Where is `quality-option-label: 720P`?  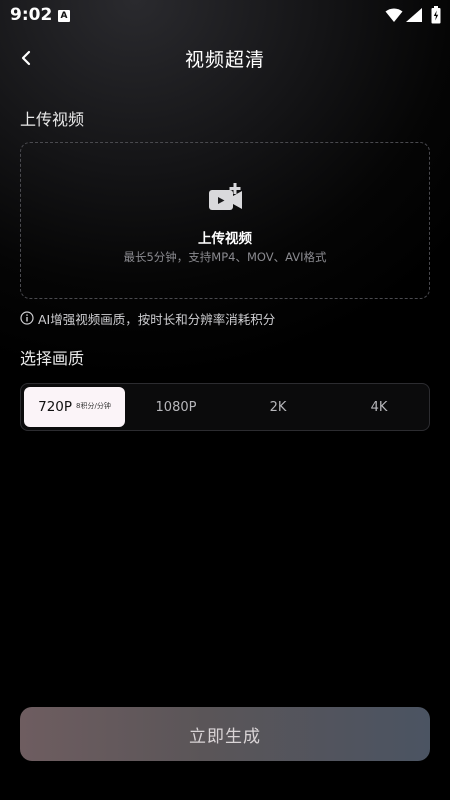 quality-option-label: 720P is located at coordinates (55, 407).